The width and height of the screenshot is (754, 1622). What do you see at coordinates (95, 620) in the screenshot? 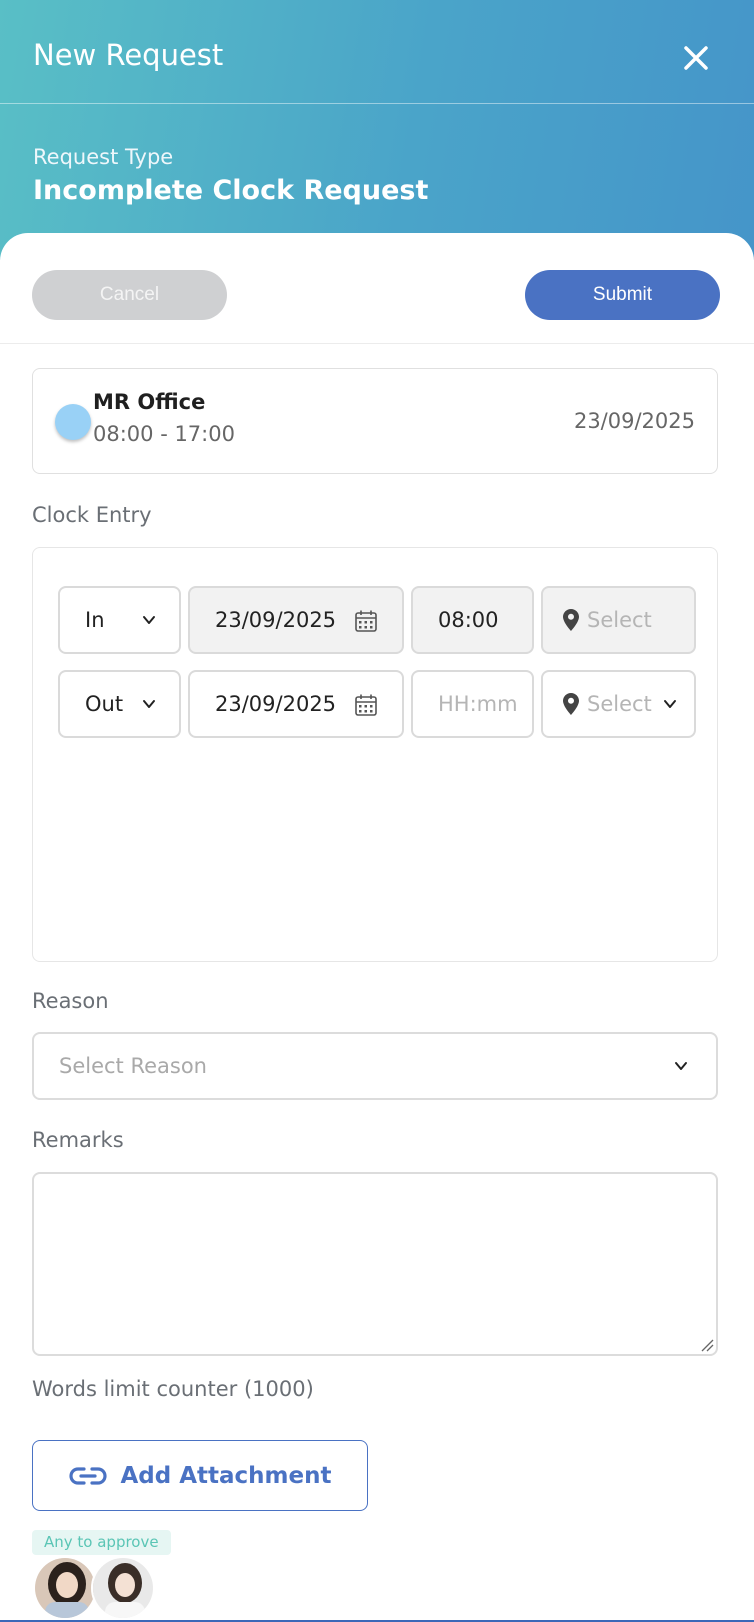
I see `clock-type-value: In` at bounding box center [95, 620].